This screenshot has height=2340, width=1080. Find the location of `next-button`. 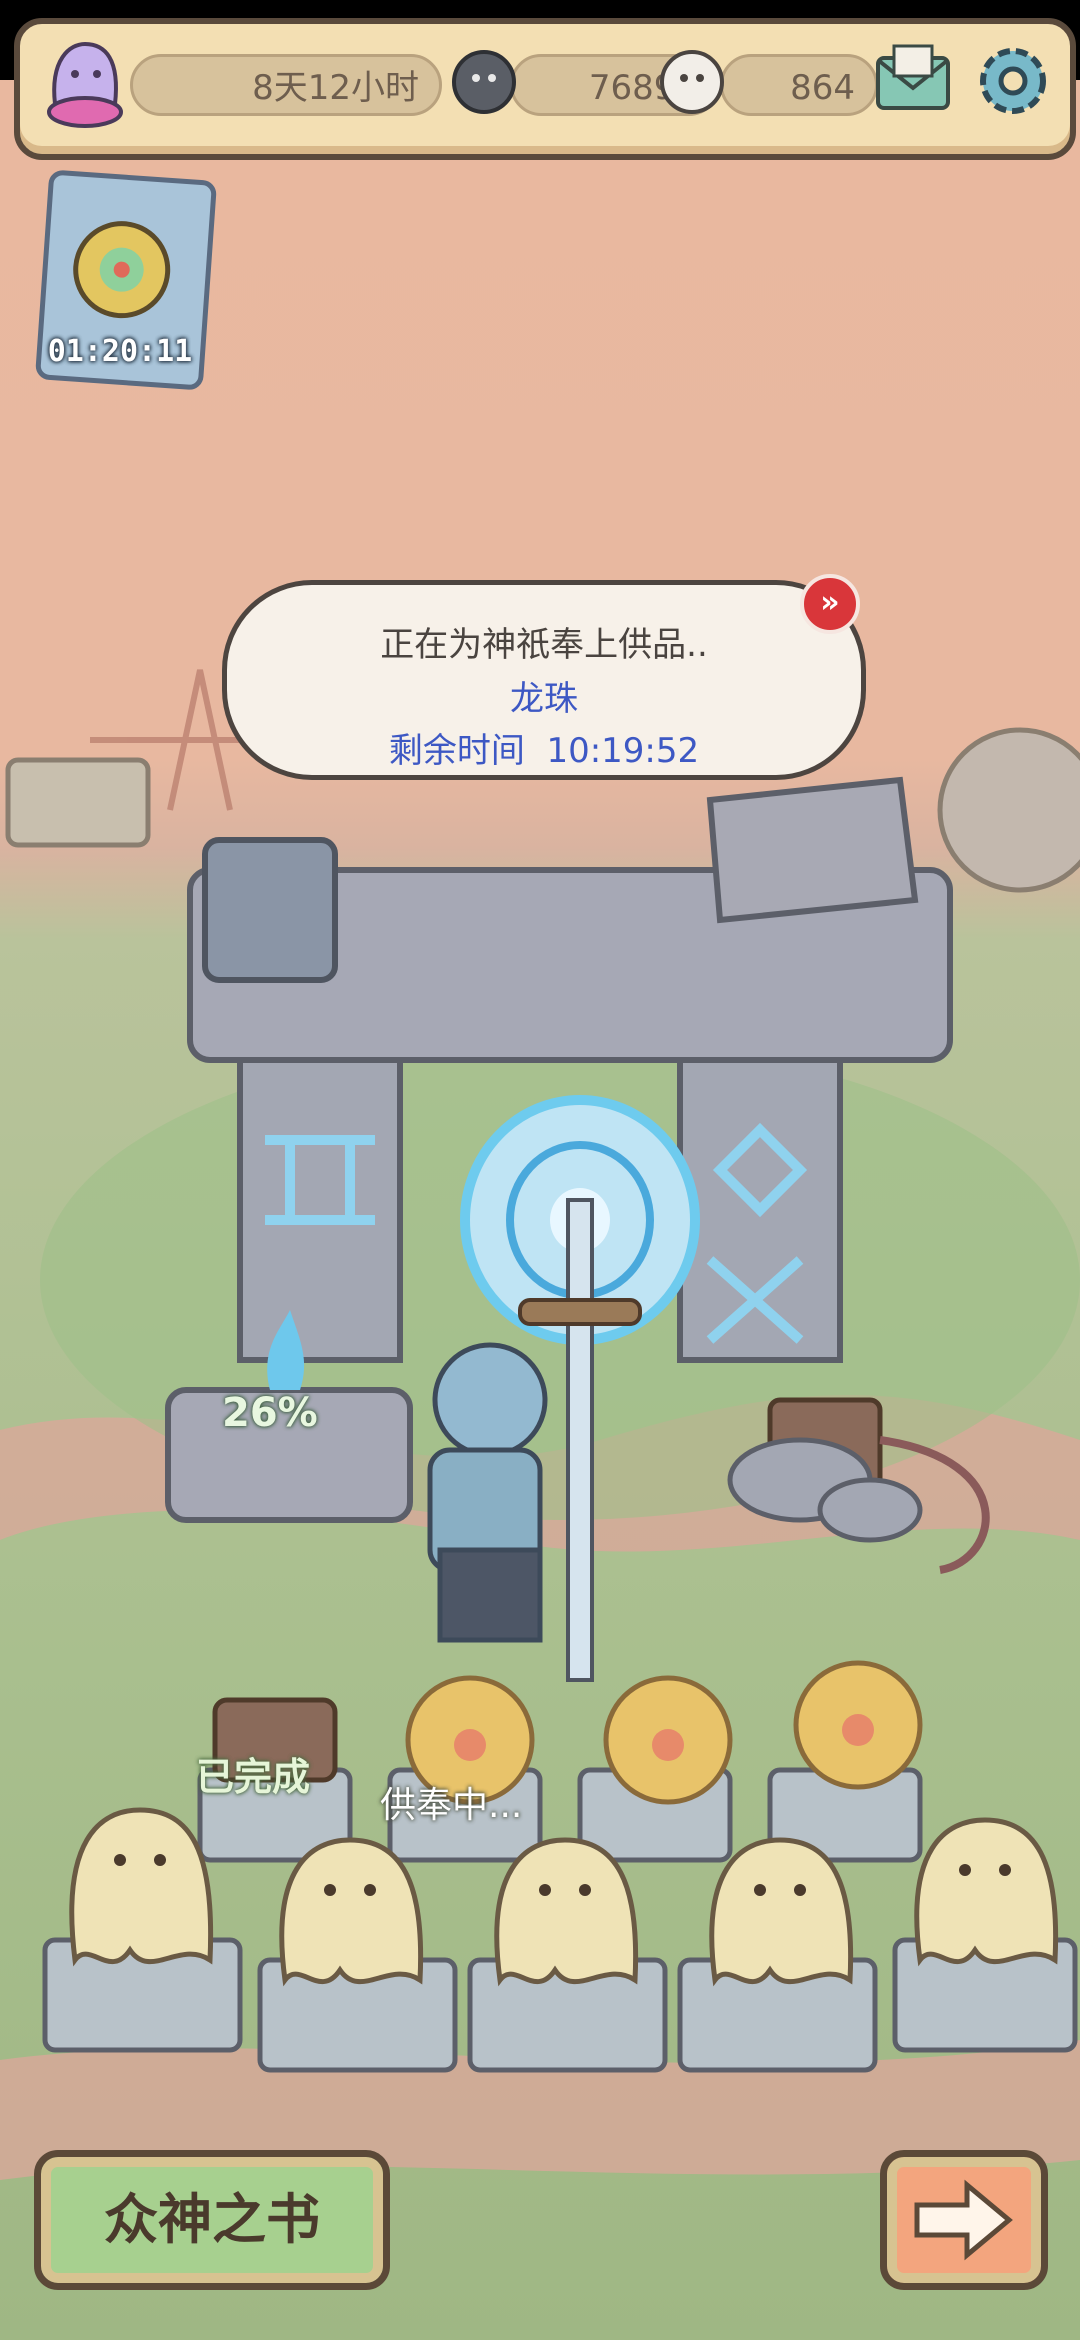

next-button is located at coordinates (964, 2220).